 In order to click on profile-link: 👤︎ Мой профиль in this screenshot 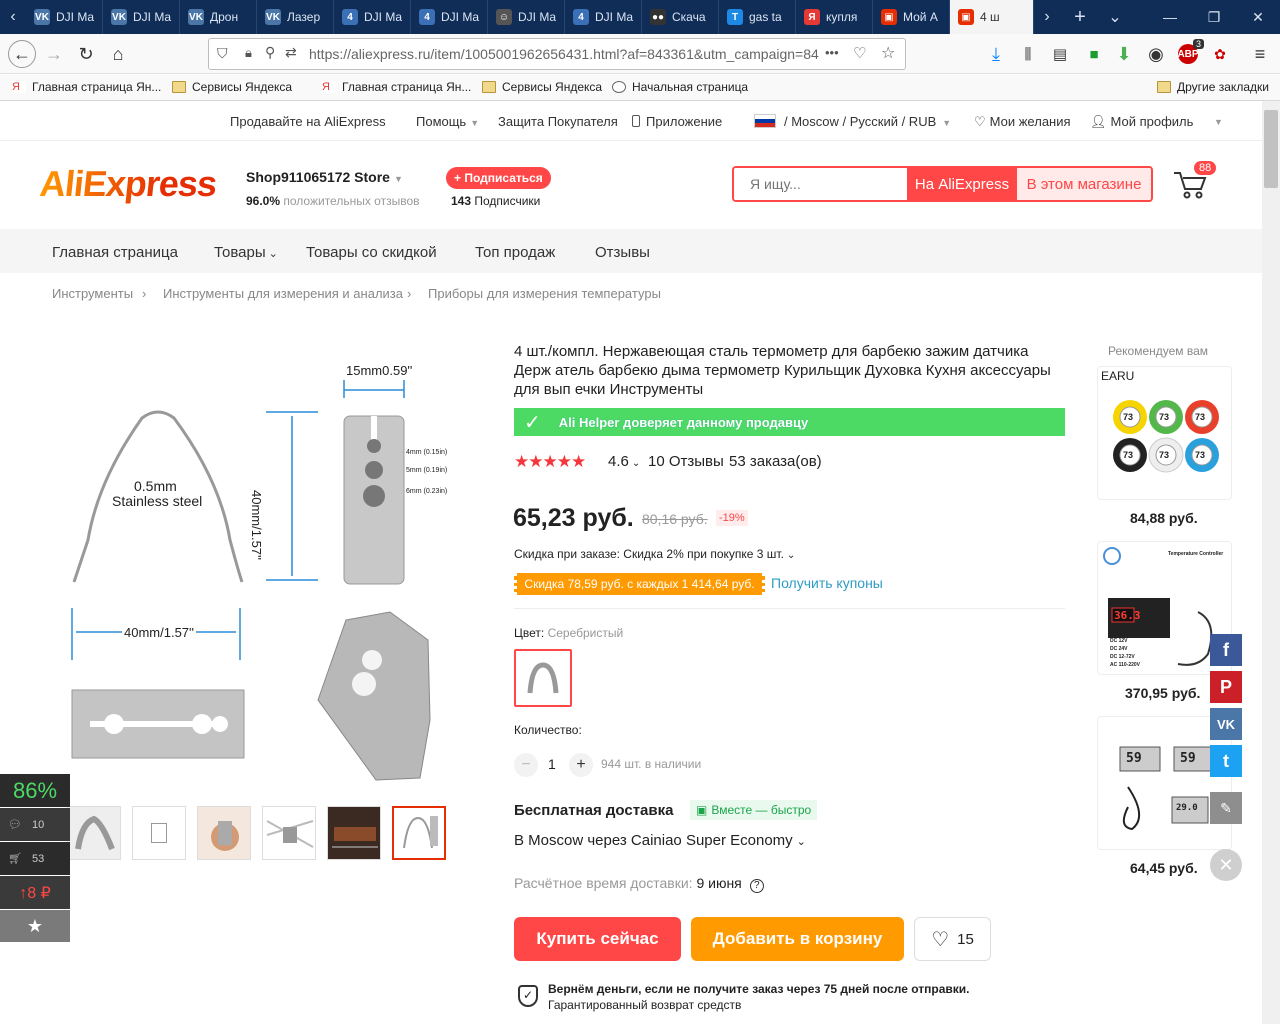, I will do `click(1141, 122)`.